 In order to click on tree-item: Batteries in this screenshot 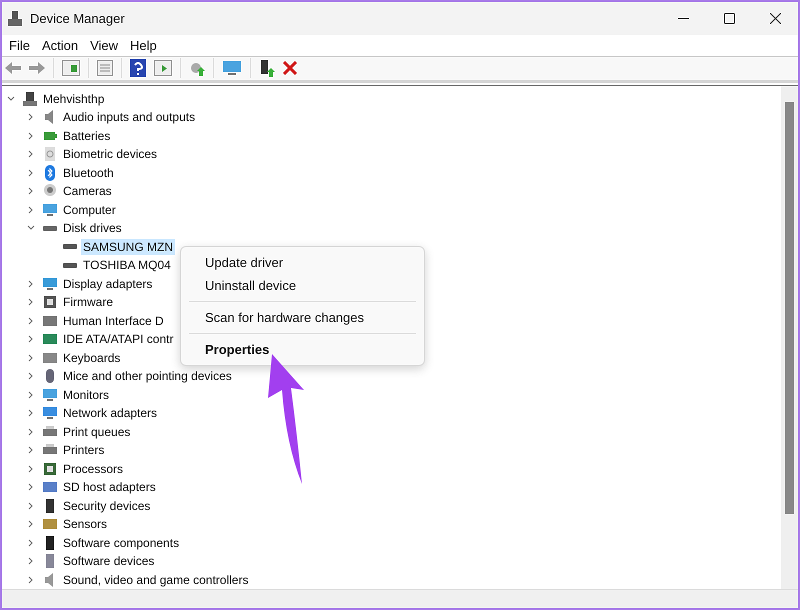, I will do `click(86, 136)`.